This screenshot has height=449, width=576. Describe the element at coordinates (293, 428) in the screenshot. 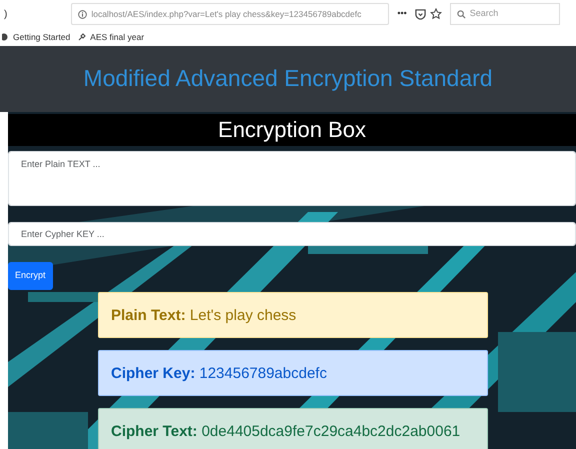

I see `result-alert: Cipher Text: 0de4405dca9fe7c29ca4bc2dc2ab0061` at that location.